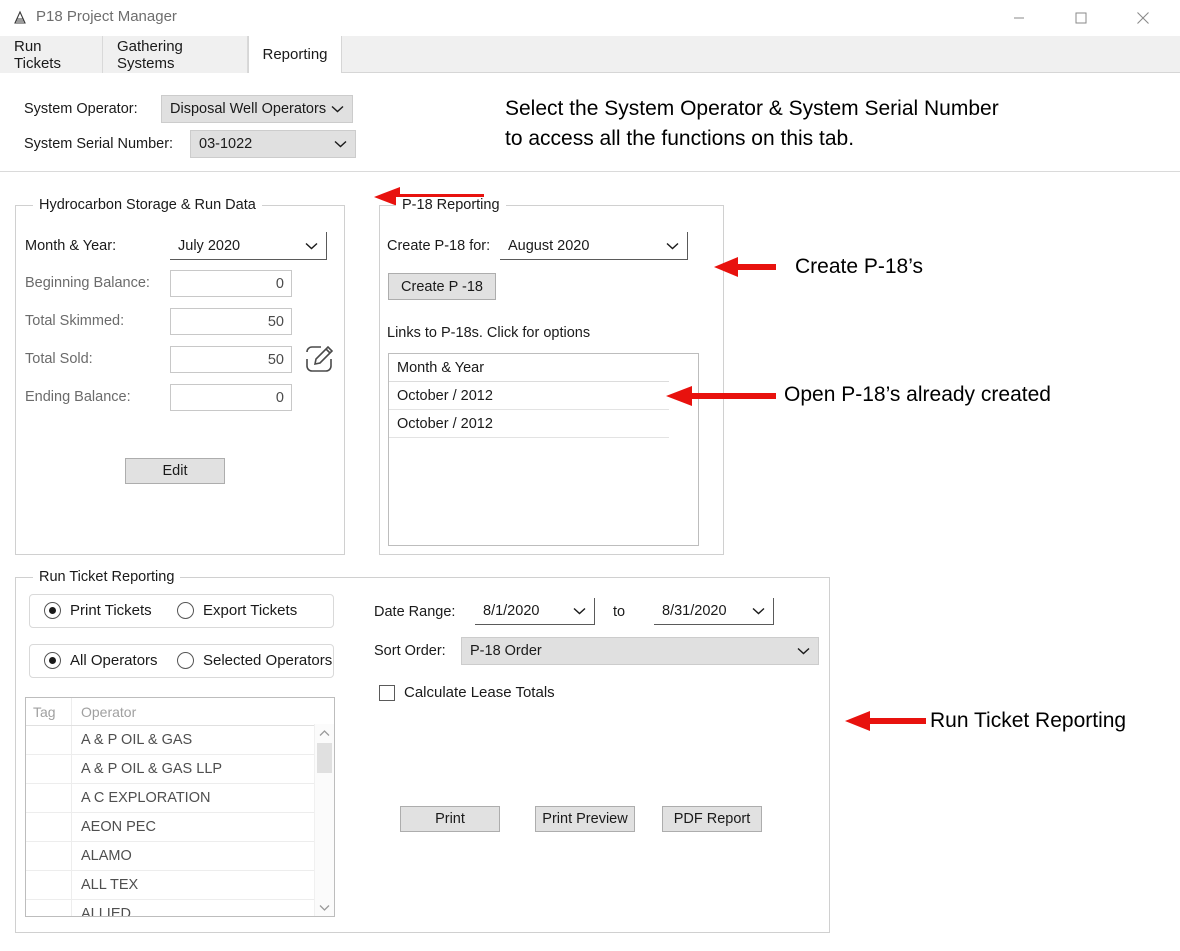 Image resolution: width=1180 pixels, height=951 pixels. I want to click on total-skimmed-label: Total Skimmed:, so click(75, 321).